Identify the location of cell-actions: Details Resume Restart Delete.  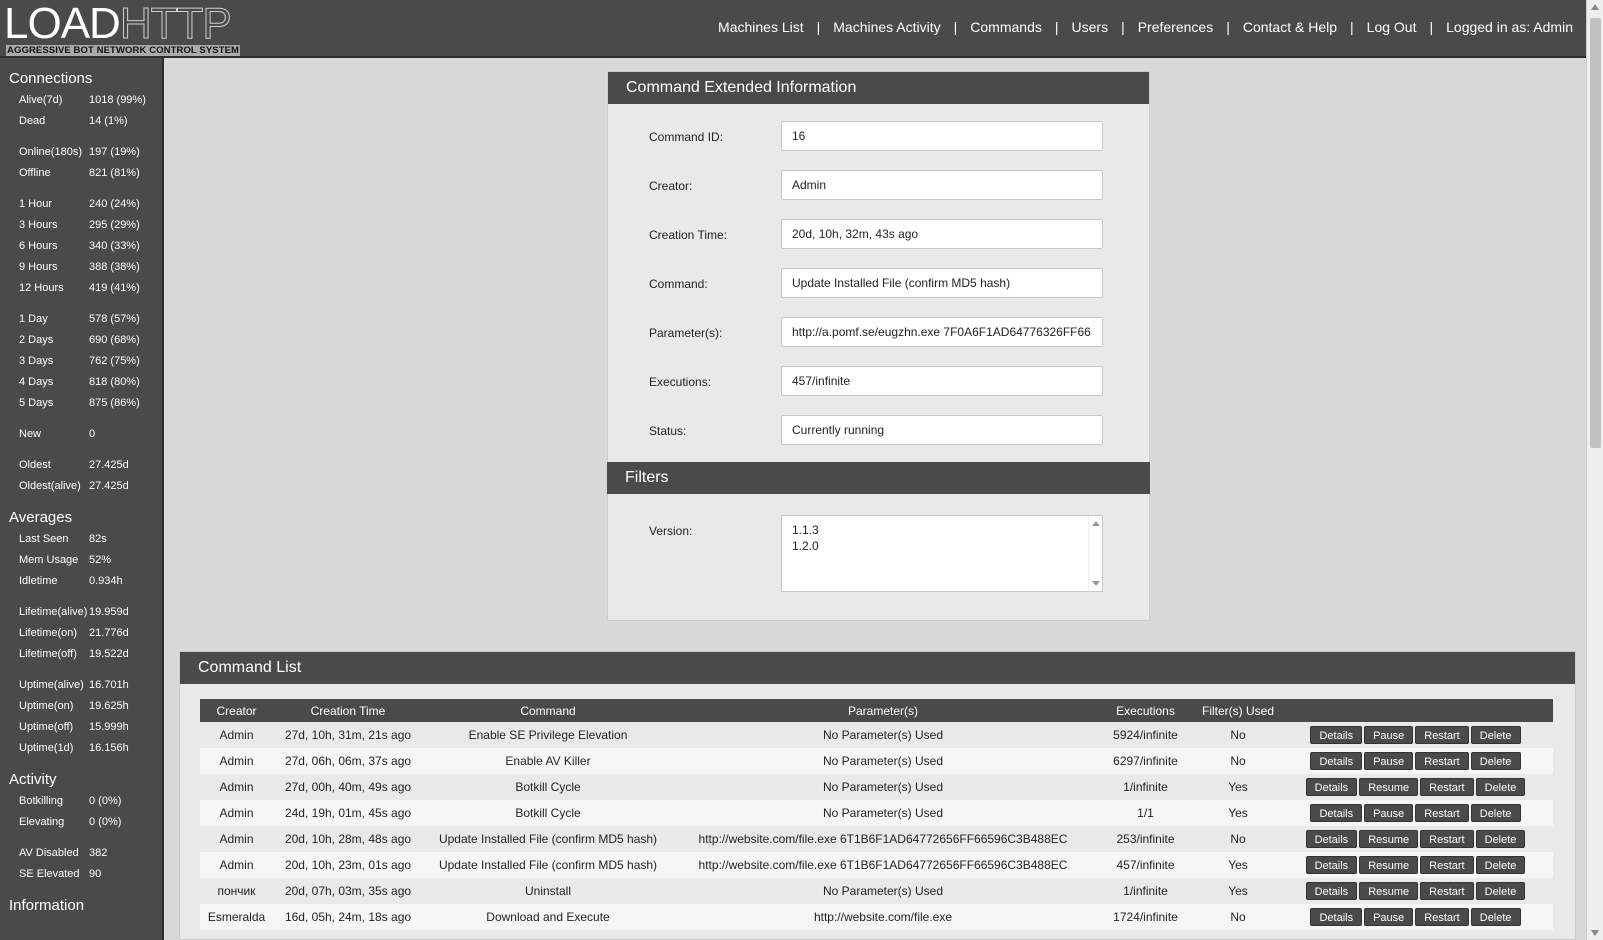
(1415, 891).